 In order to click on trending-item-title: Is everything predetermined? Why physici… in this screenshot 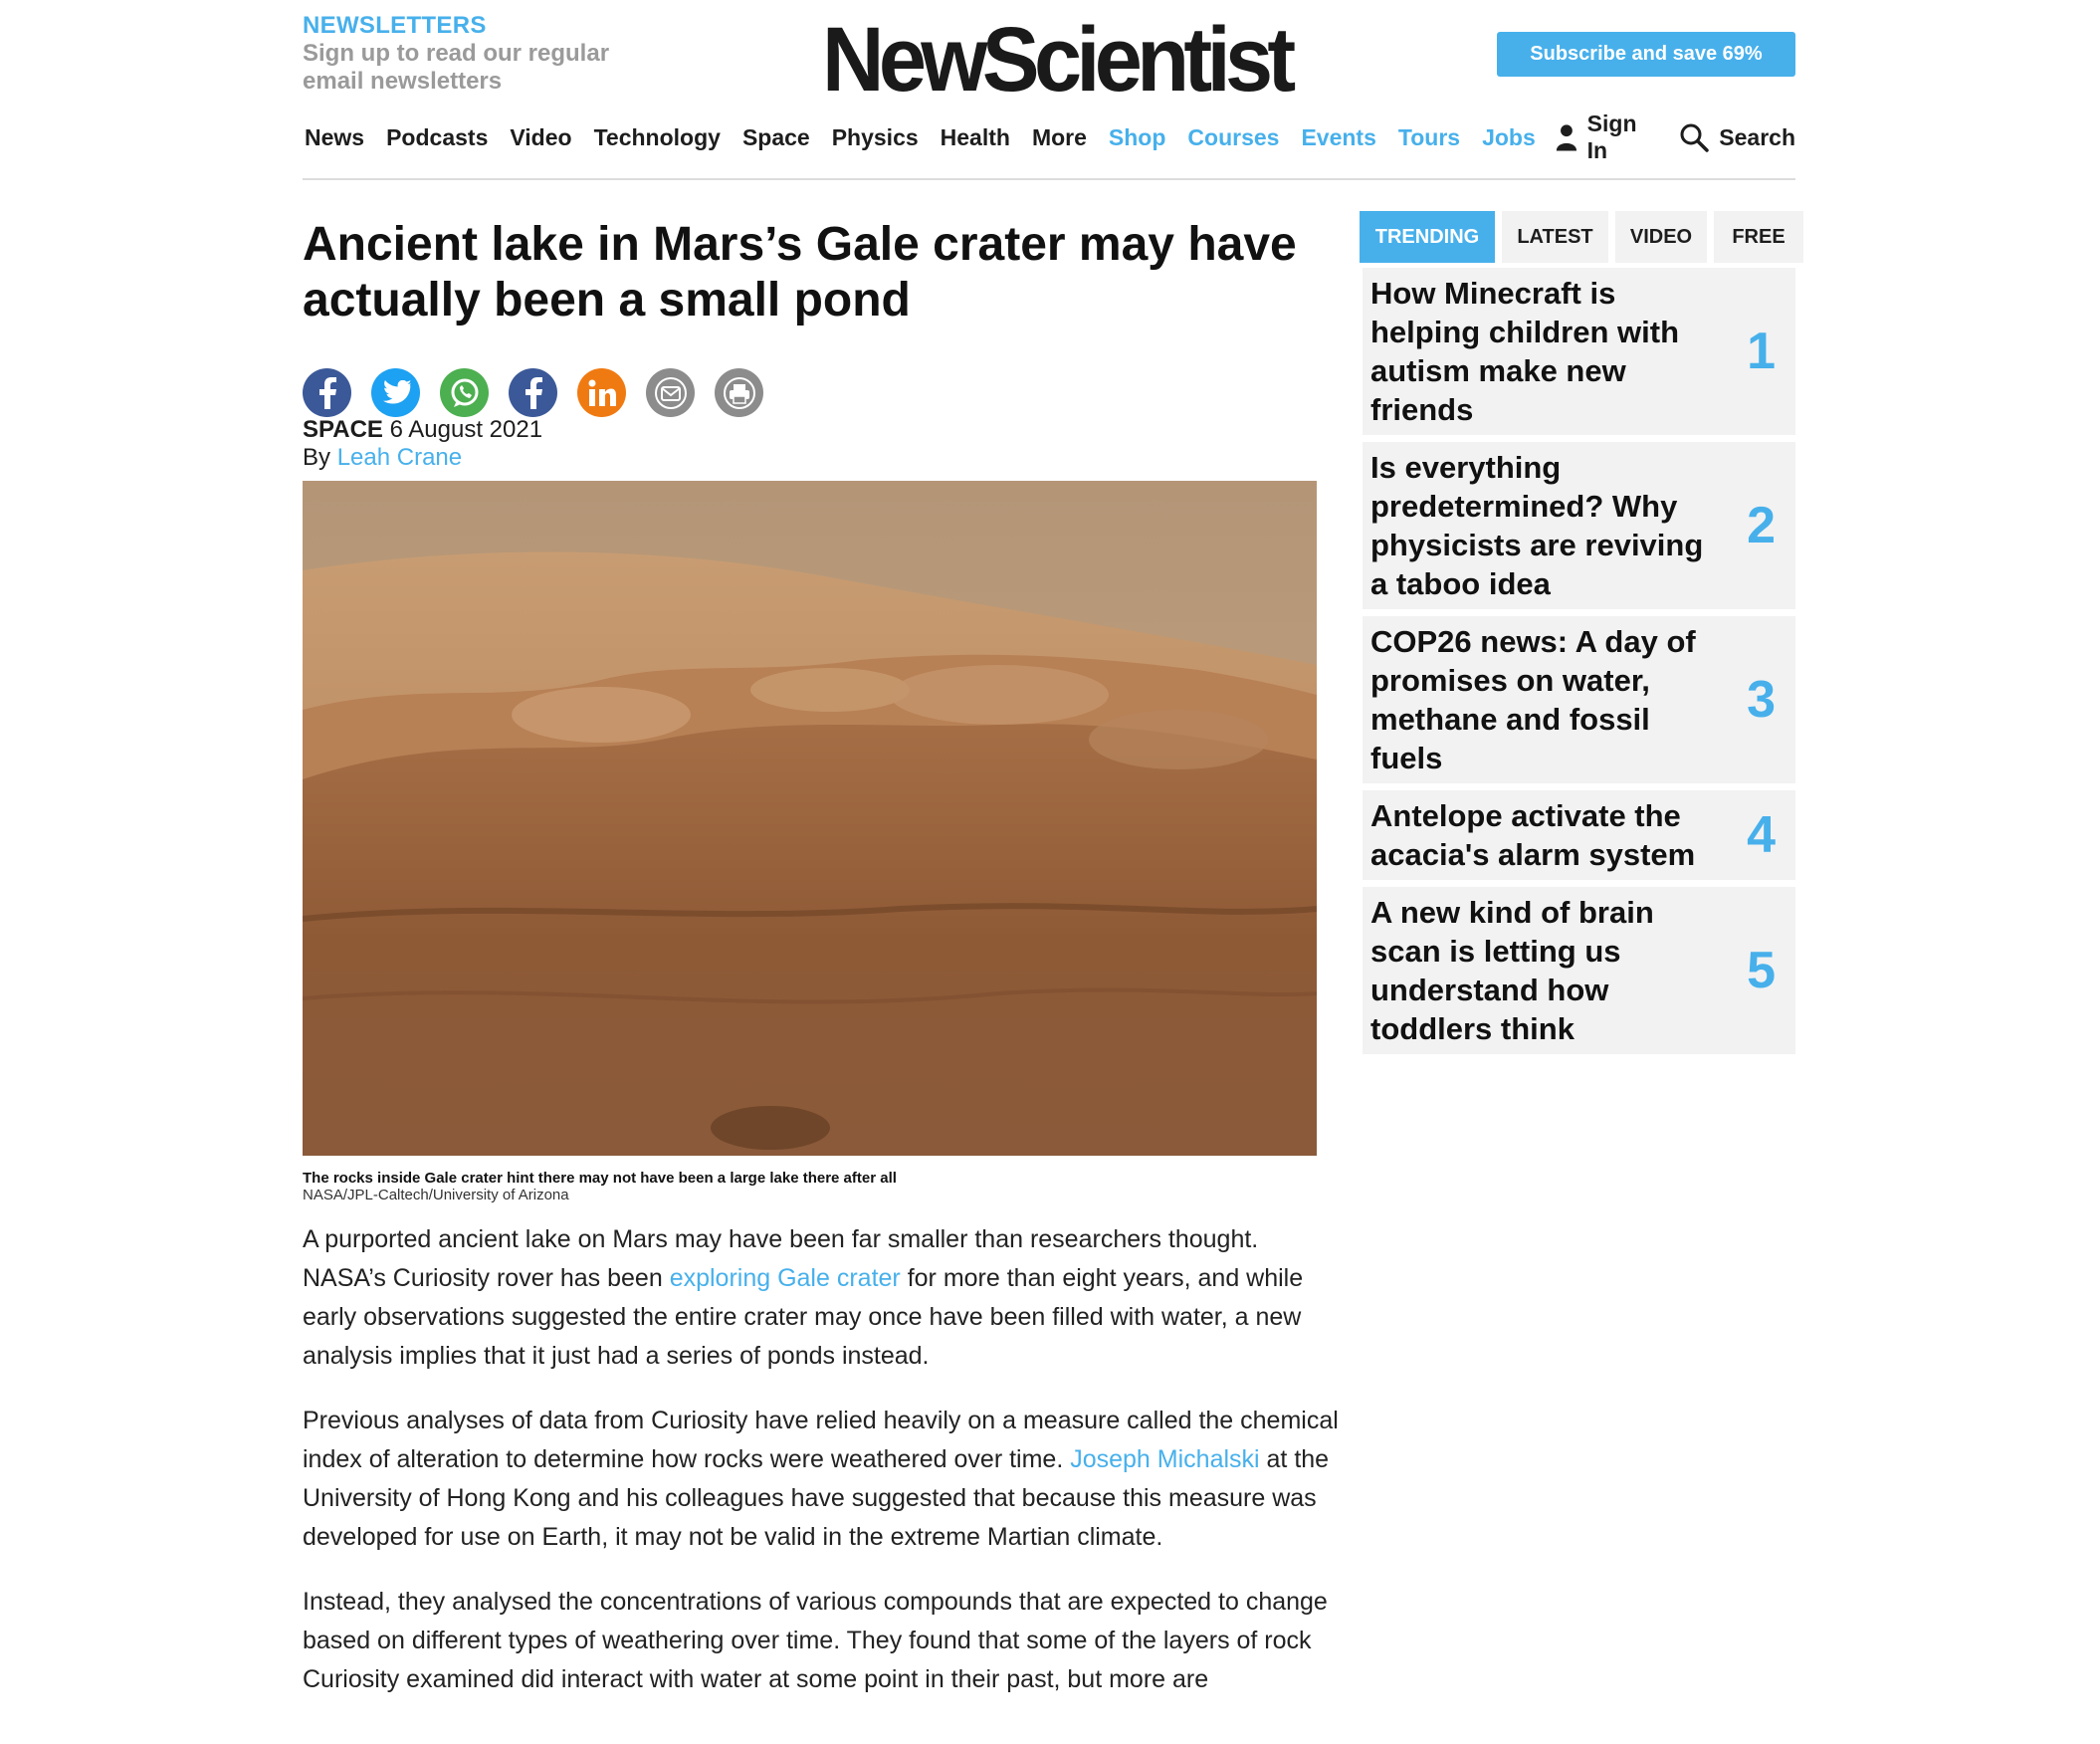, I will do `click(1542, 525)`.